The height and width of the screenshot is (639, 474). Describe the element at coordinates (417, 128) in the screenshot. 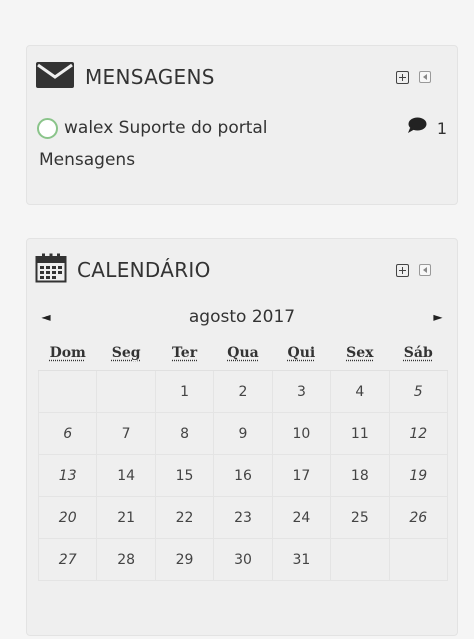

I see `comment-icon` at that location.